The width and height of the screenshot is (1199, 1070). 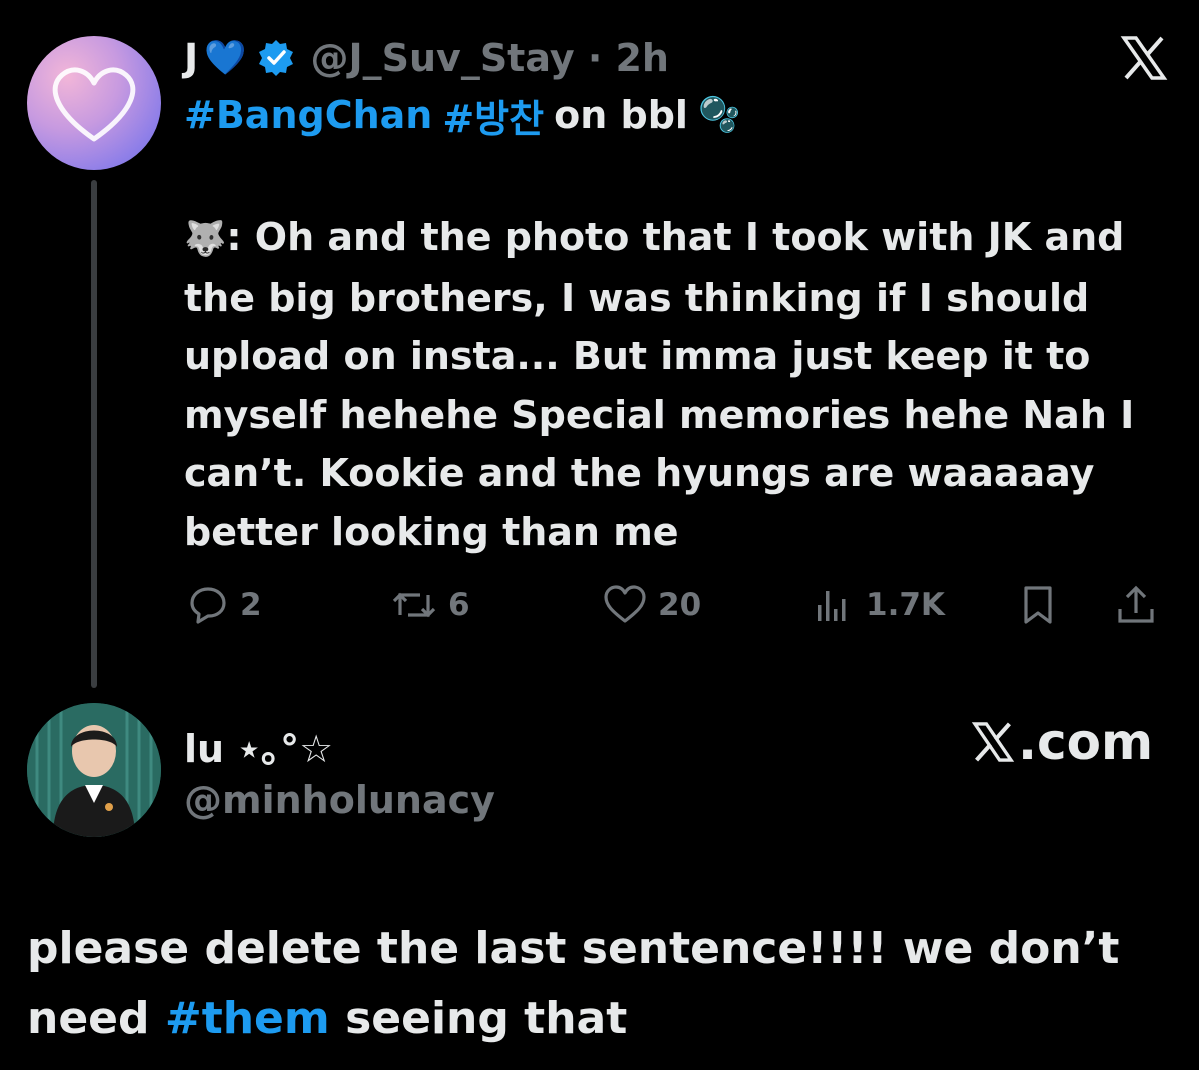 What do you see at coordinates (625, 604) in the screenshot?
I see `heart-icon` at bounding box center [625, 604].